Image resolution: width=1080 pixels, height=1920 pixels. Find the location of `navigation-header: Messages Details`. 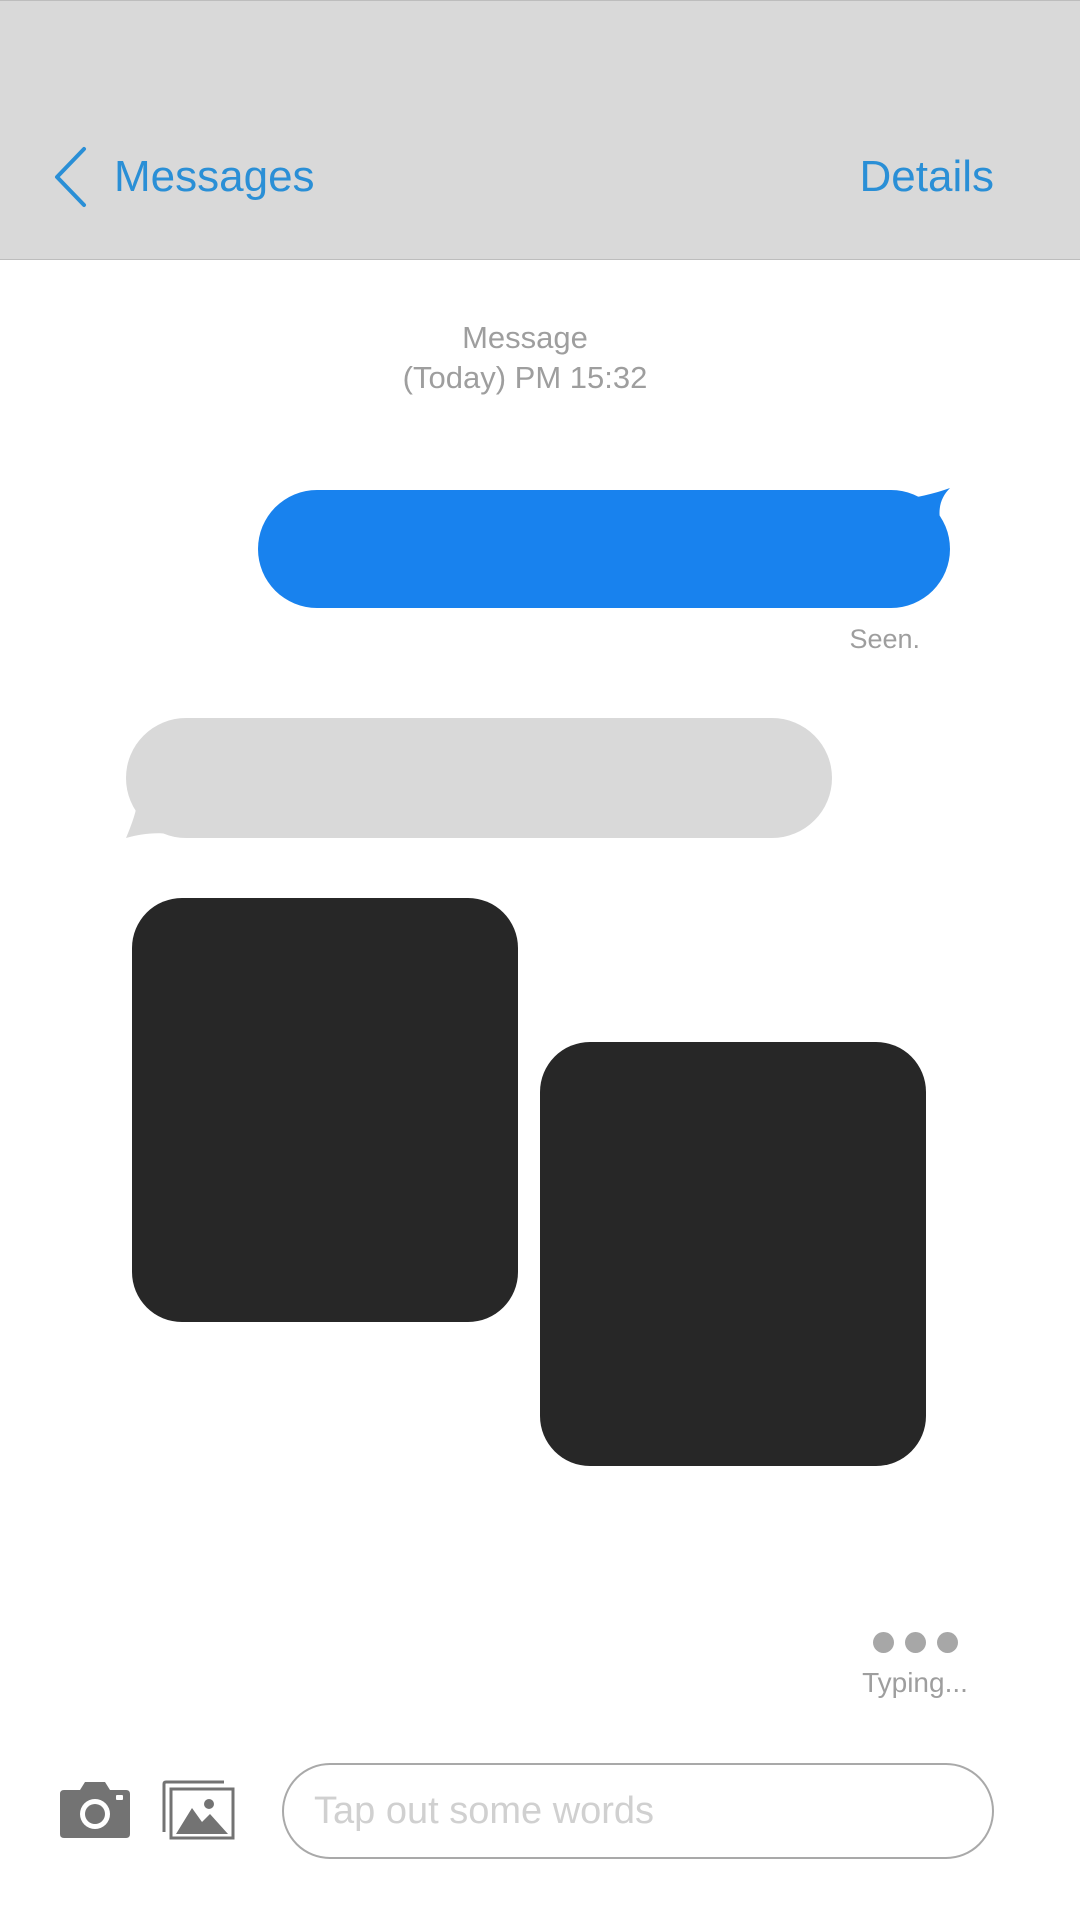

navigation-header: Messages Details is located at coordinates (540, 130).